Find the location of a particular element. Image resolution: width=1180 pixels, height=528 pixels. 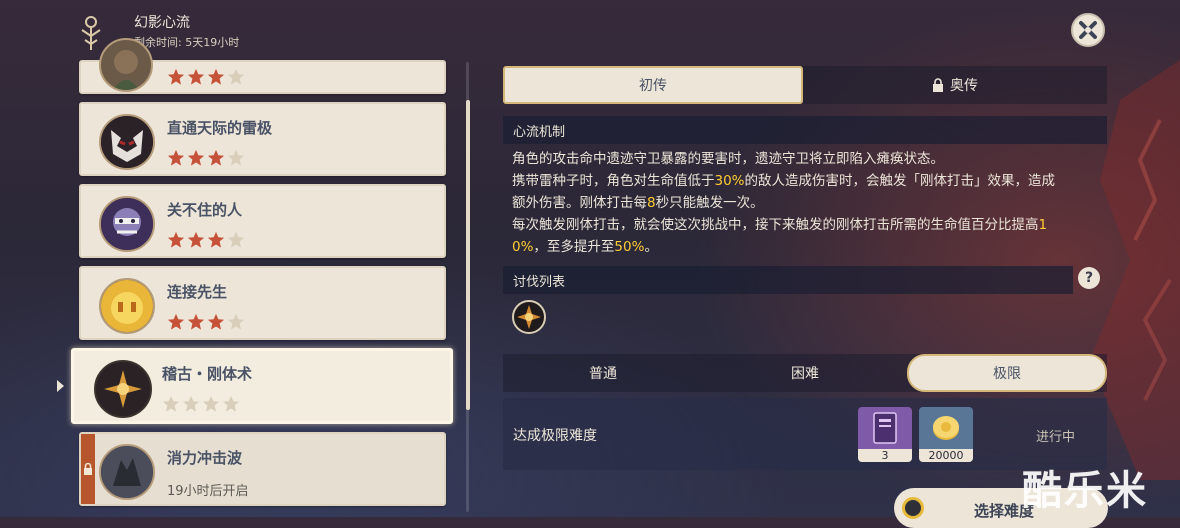

mechanics-text: 携带雷种子时，角色对生命值低于 is located at coordinates (613, 181).